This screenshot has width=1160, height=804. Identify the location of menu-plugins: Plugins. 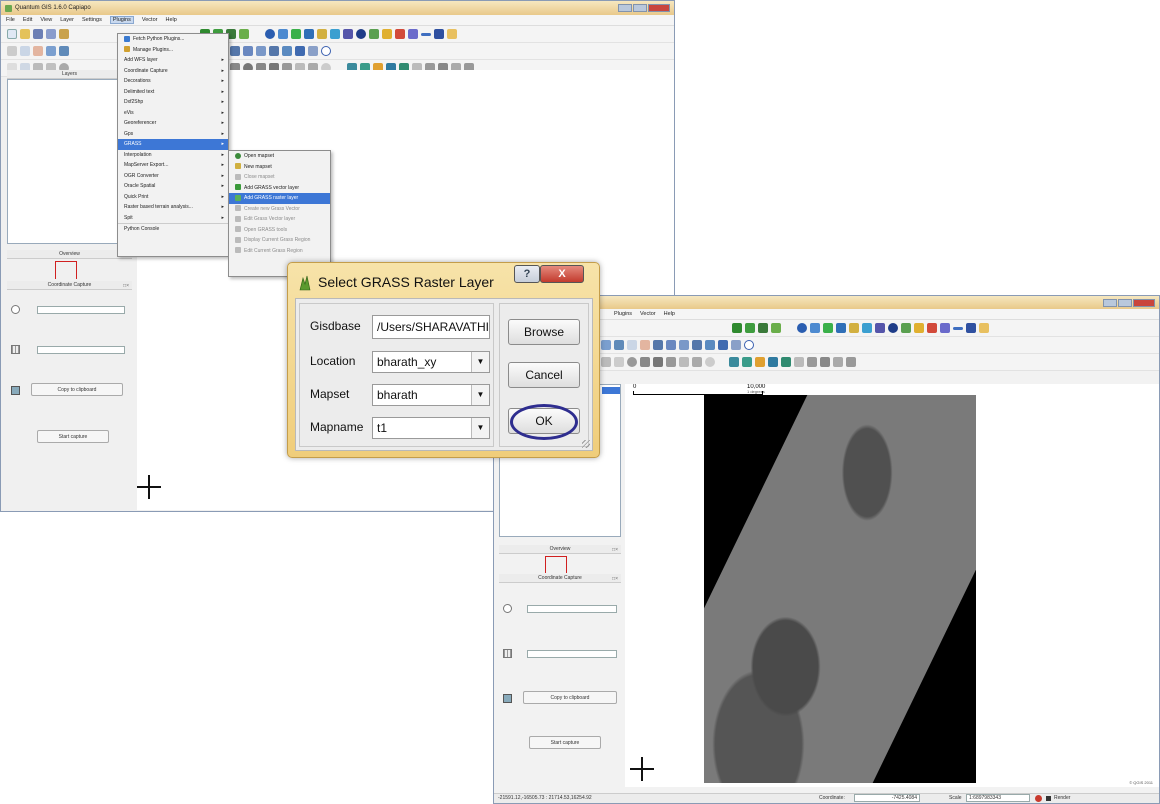
(121, 20).